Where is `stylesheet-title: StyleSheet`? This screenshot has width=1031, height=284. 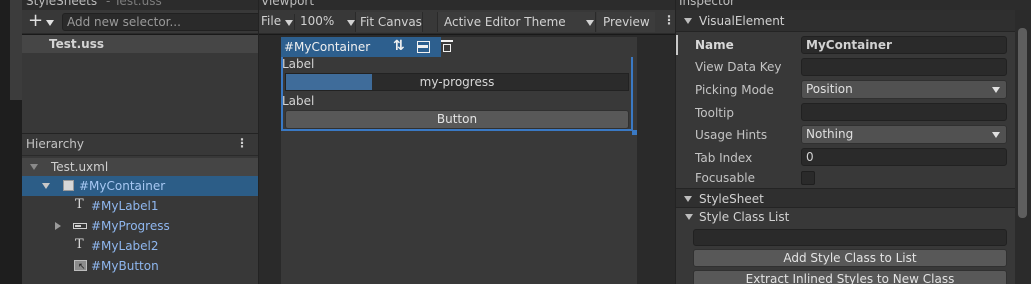 stylesheet-title: StyleSheet is located at coordinates (731, 199).